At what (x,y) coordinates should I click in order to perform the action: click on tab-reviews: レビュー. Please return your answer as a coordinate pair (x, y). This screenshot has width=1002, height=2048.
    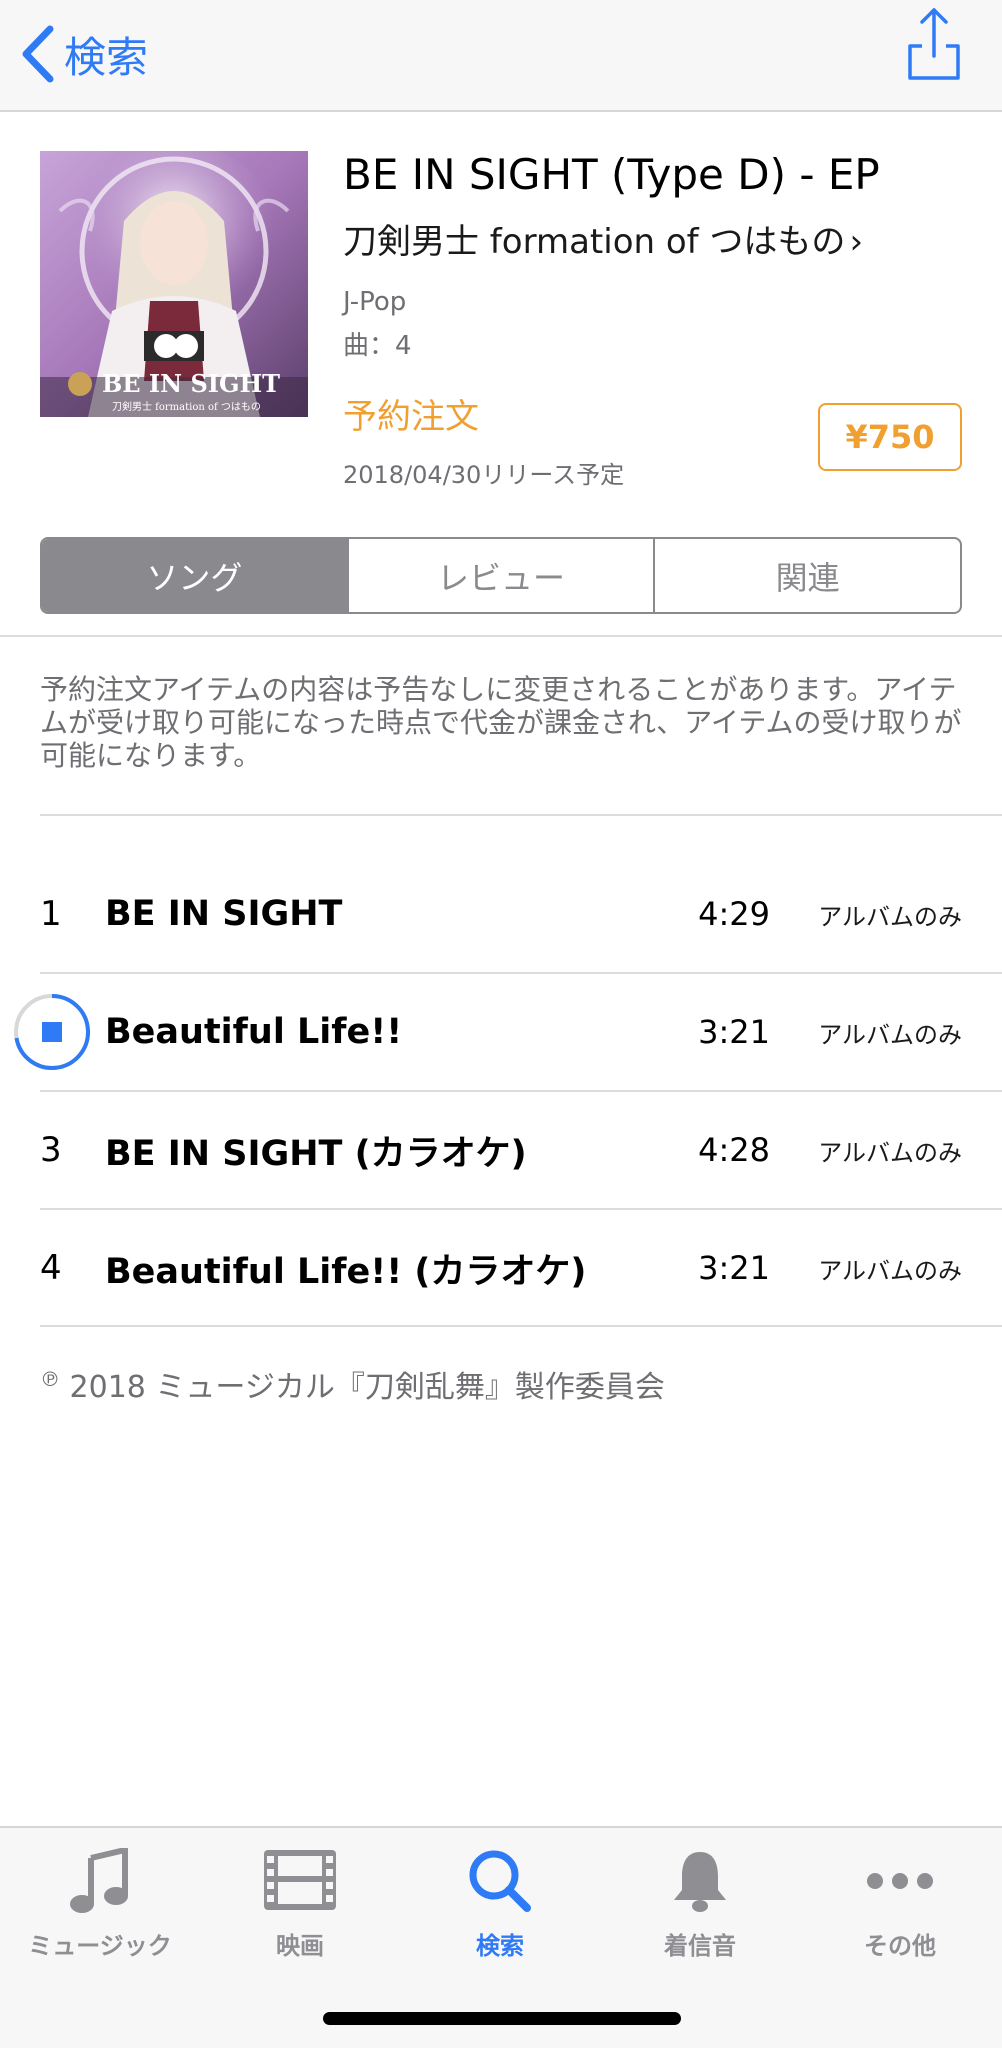
    Looking at the image, I should click on (500, 575).